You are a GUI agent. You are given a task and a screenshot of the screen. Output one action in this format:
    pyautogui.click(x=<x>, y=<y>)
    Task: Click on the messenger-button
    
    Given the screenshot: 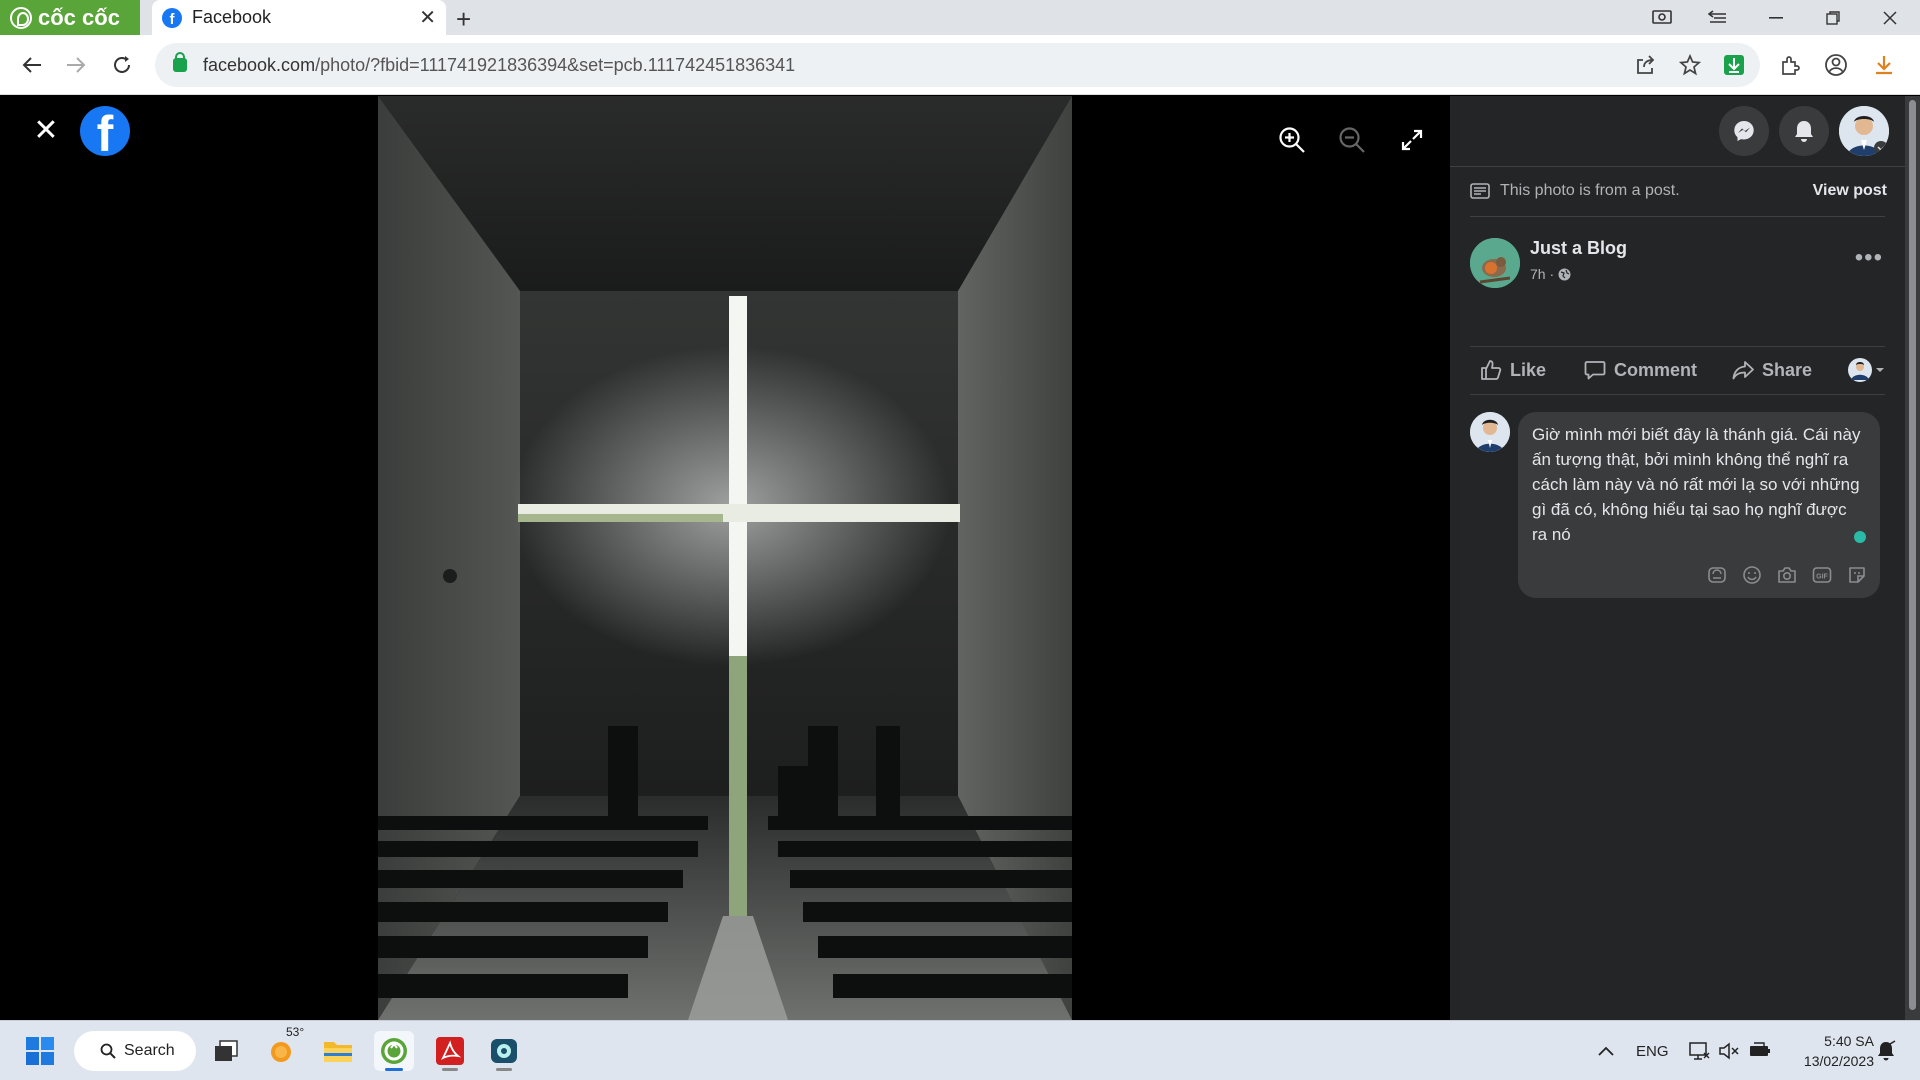 What is the action you would take?
    pyautogui.click(x=1744, y=131)
    